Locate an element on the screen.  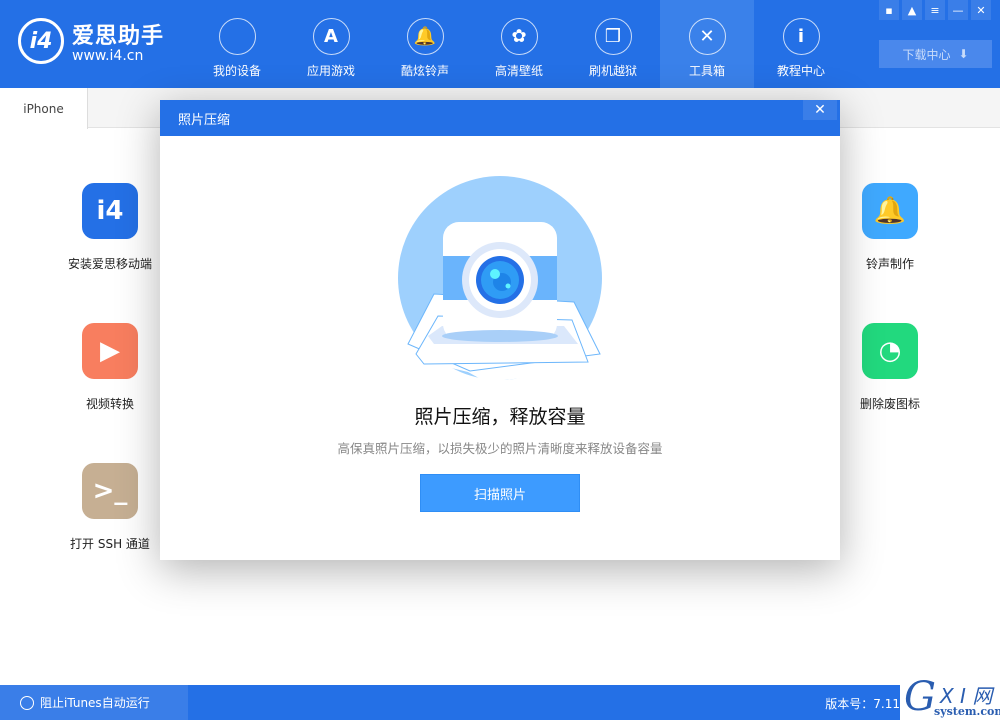
dialog-title: 照片压缩 is located at coordinates (204, 120).